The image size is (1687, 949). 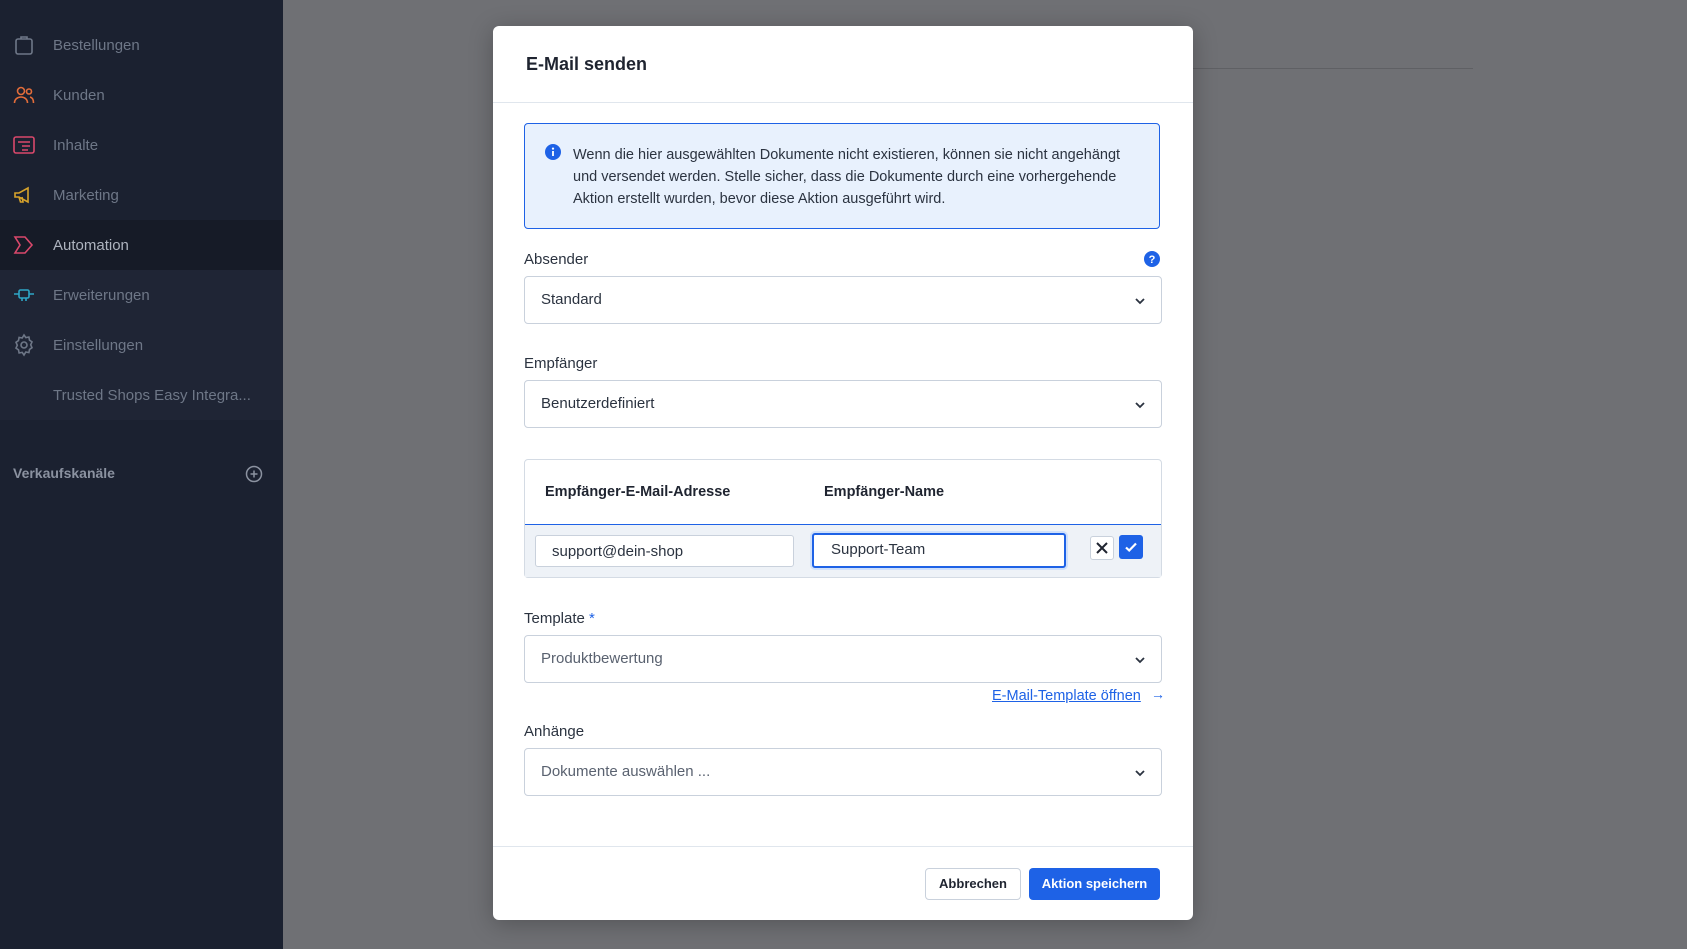 What do you see at coordinates (592, 618) in the screenshot?
I see `required-marker: *` at bounding box center [592, 618].